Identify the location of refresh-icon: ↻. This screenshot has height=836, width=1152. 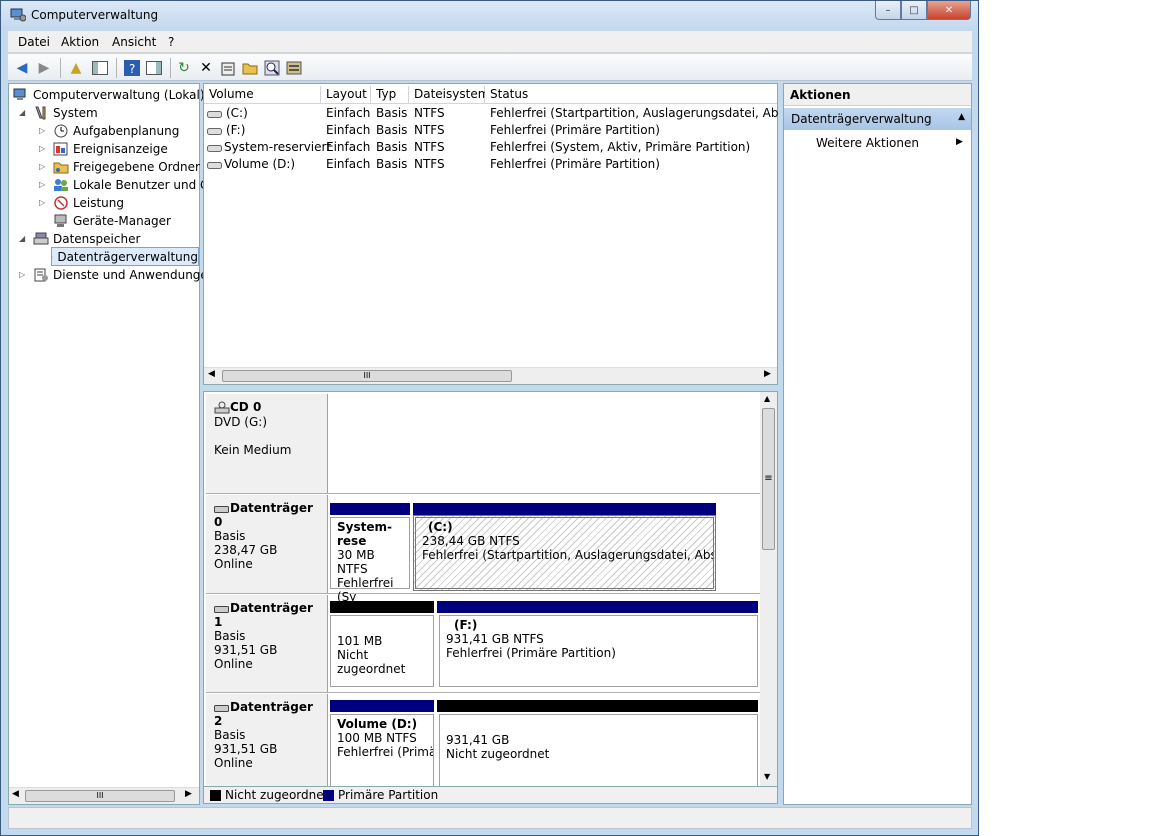
(184, 68).